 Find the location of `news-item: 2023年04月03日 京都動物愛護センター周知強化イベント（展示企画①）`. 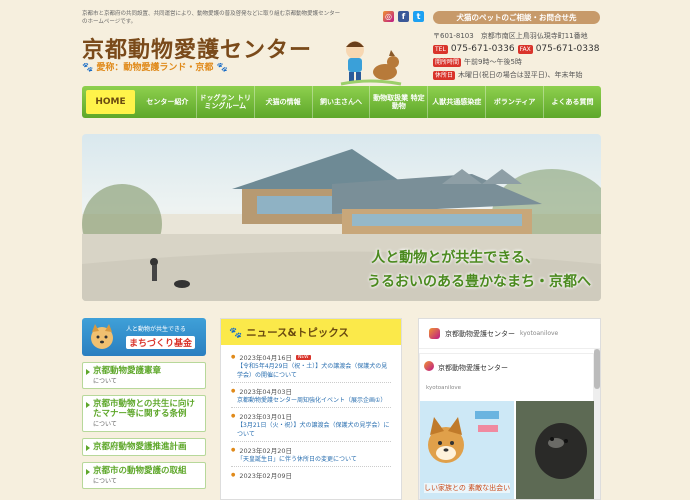

news-item: 2023年04月03日 京都動物愛護センター周知強化イベント（展示企画①） is located at coordinates (311, 395).